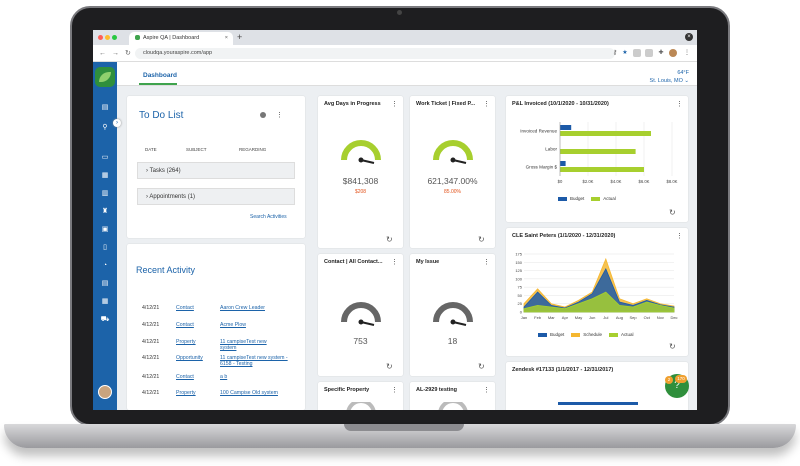 The height and width of the screenshot is (466, 800). Describe the element at coordinates (105, 230) in the screenshot. I see `schedule-icon: ▣` at that location.